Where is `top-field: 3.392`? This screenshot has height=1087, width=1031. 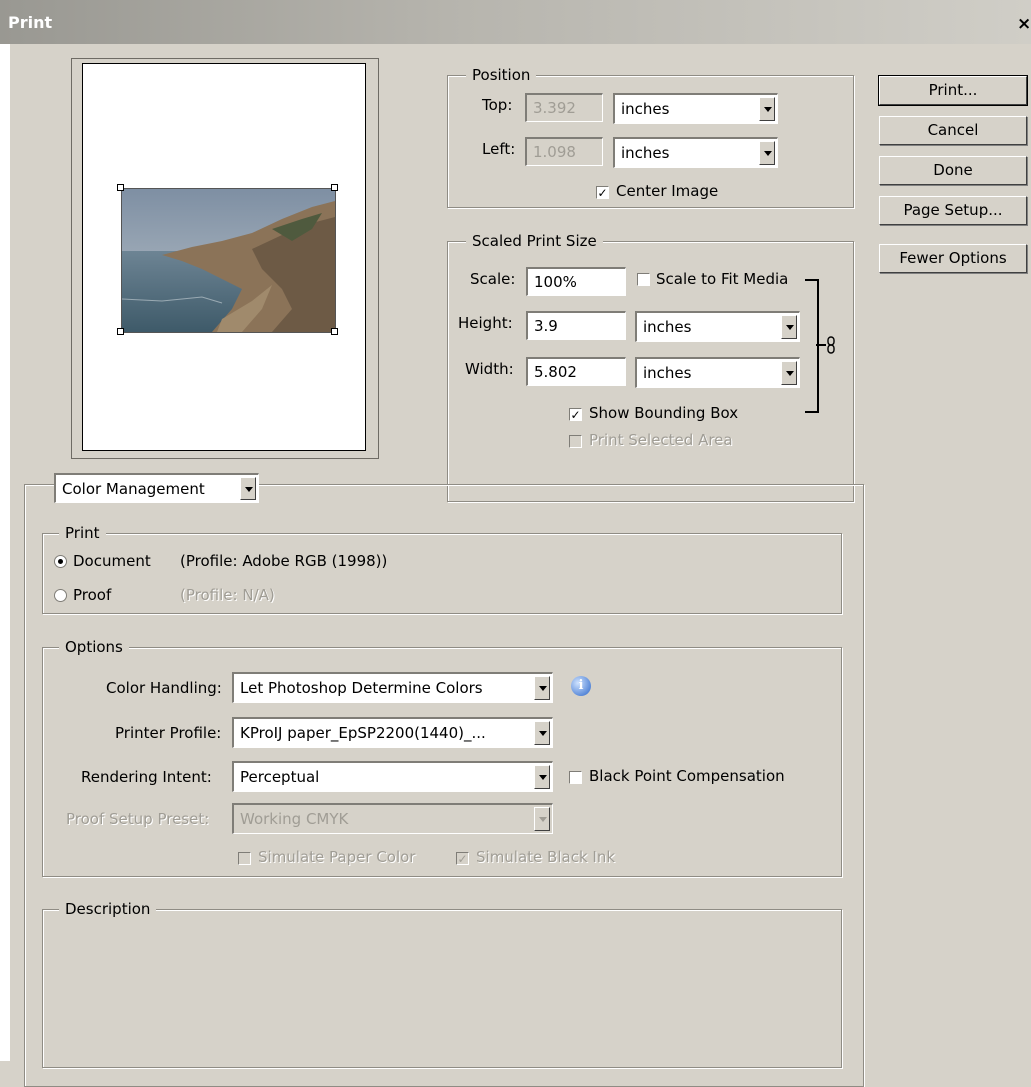
top-field: 3.392 is located at coordinates (564, 107).